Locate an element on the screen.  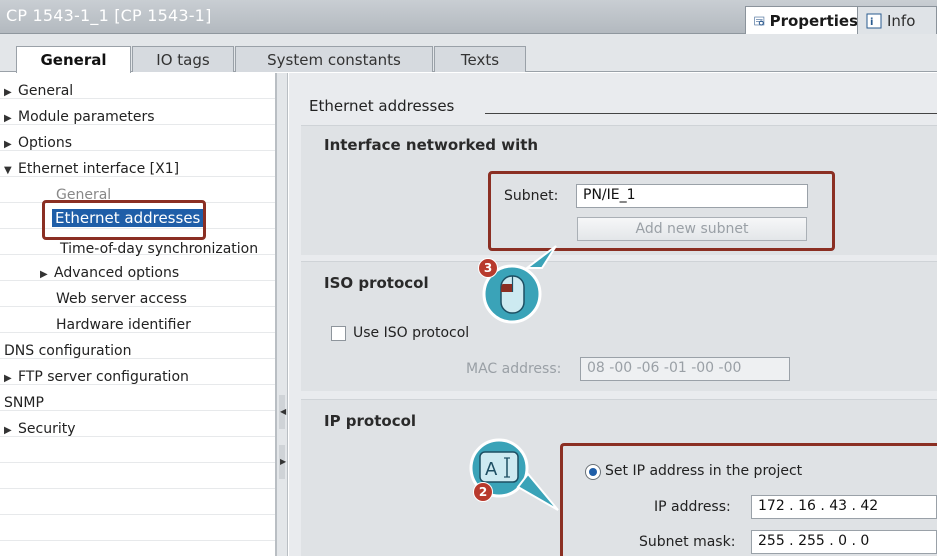
nav-item-snmp: SNMP is located at coordinates (24, 403).